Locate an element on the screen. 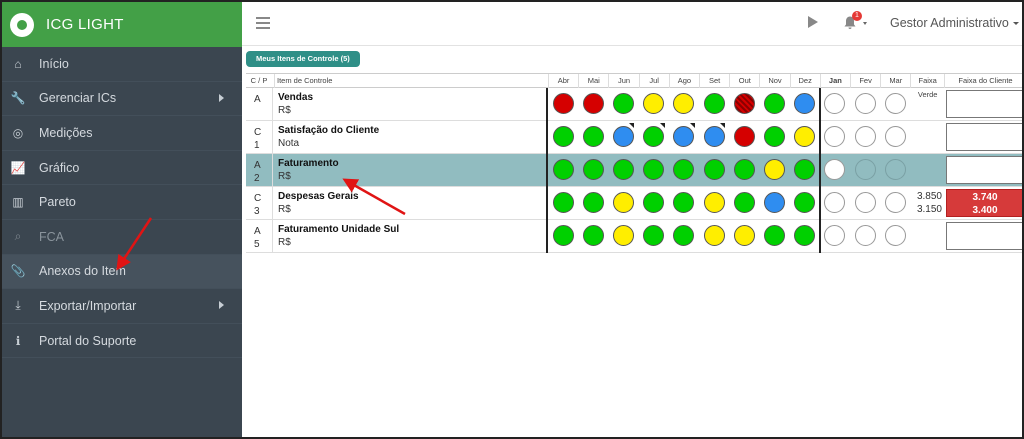  sidebar-item-portal-do-suporte: ℹ Portal do Suporte is located at coordinates (122, 341).